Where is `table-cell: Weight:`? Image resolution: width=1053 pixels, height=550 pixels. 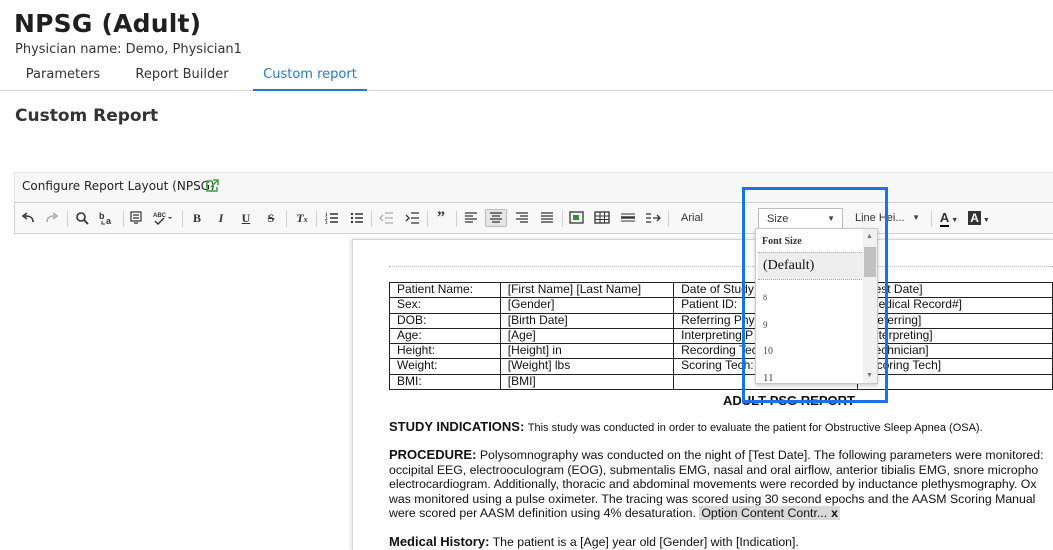 table-cell: Weight: is located at coordinates (445, 366).